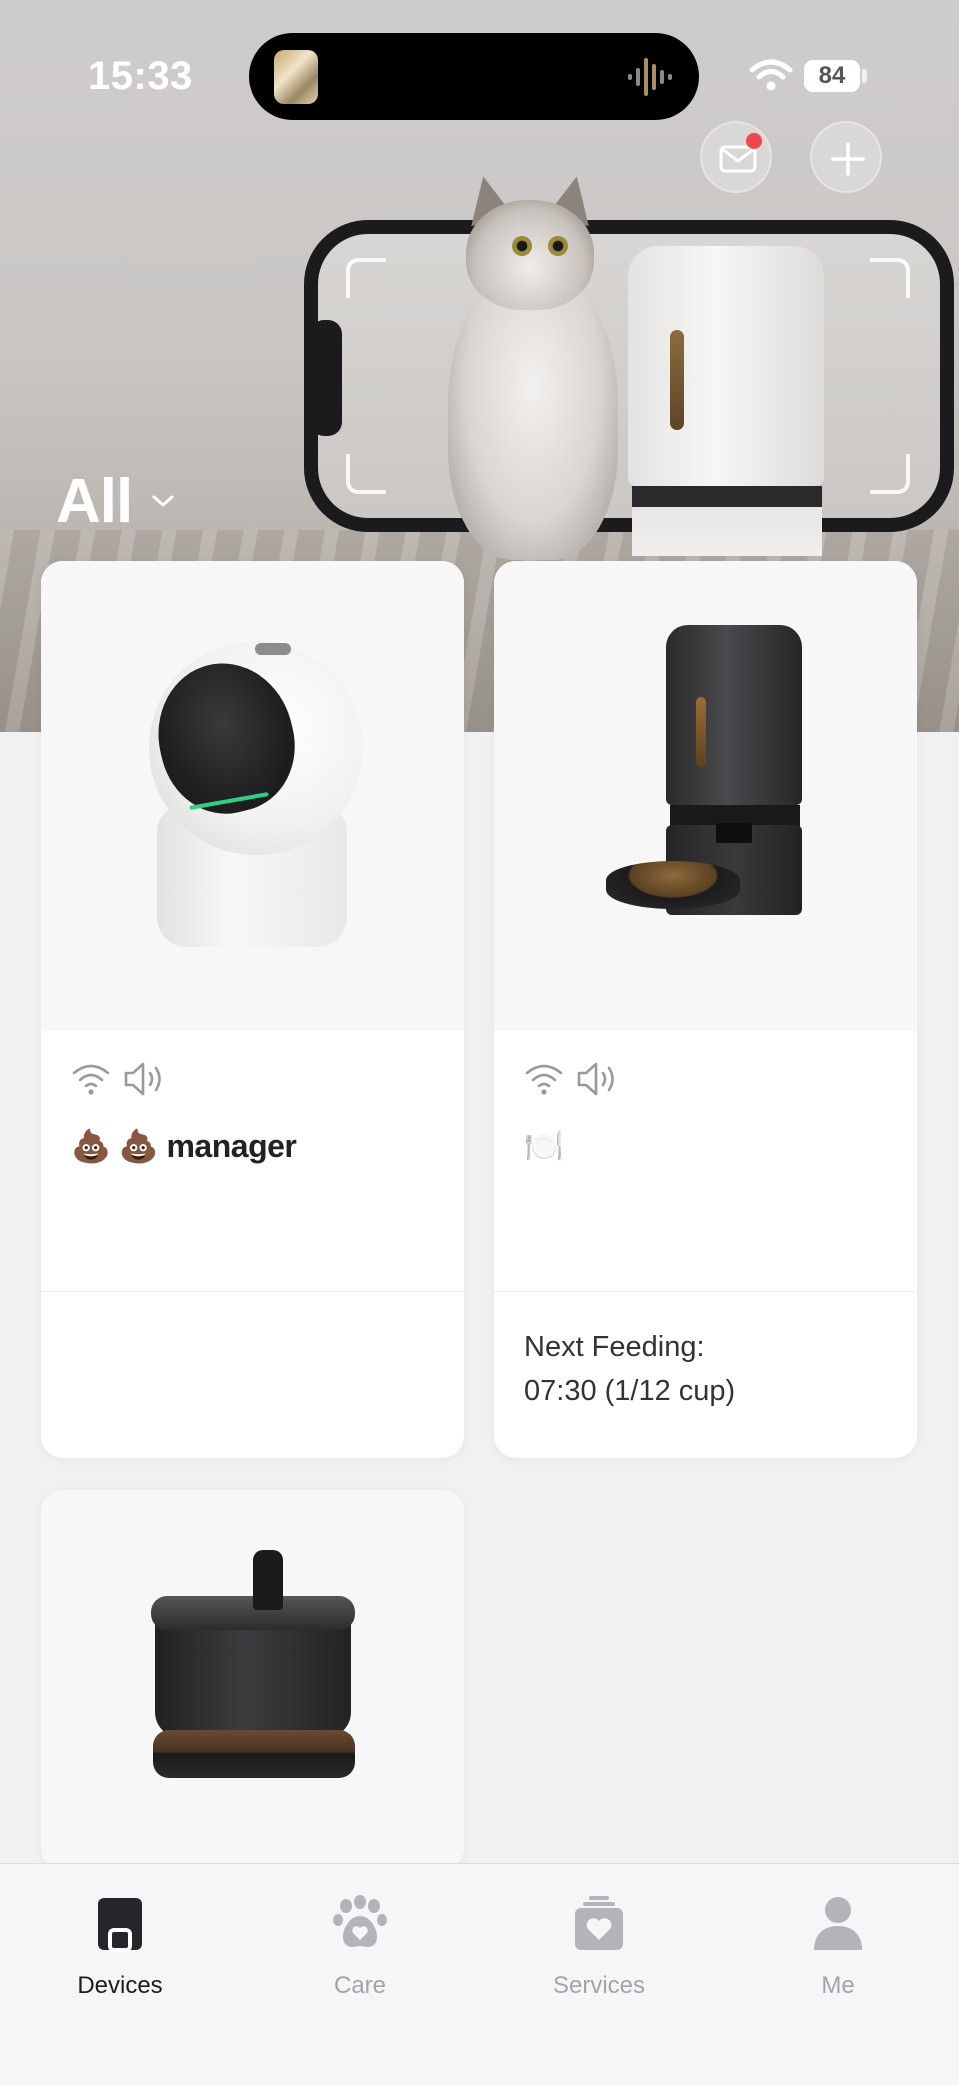 Image resolution: width=959 pixels, height=2085 pixels. Describe the element at coordinates (296, 77) in the screenshot. I see `now-playing-thumbnail` at that location.